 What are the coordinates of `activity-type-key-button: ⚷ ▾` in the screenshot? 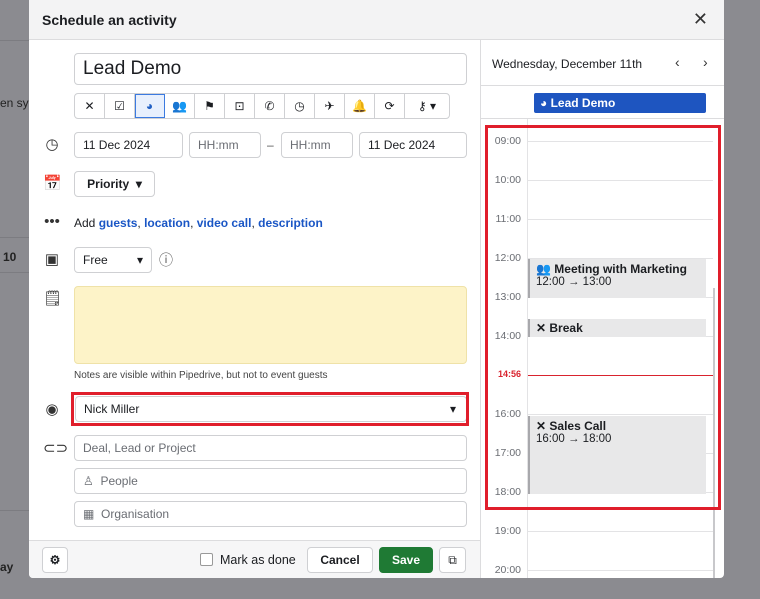 It's located at (427, 106).